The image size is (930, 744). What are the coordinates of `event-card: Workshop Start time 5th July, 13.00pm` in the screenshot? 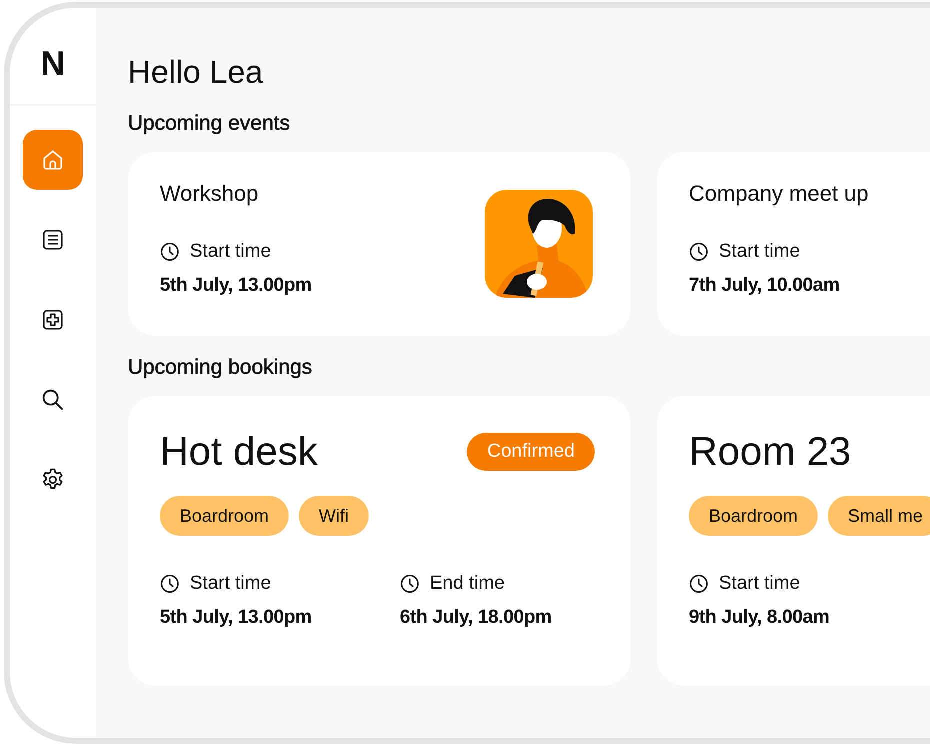 It's located at (379, 244).